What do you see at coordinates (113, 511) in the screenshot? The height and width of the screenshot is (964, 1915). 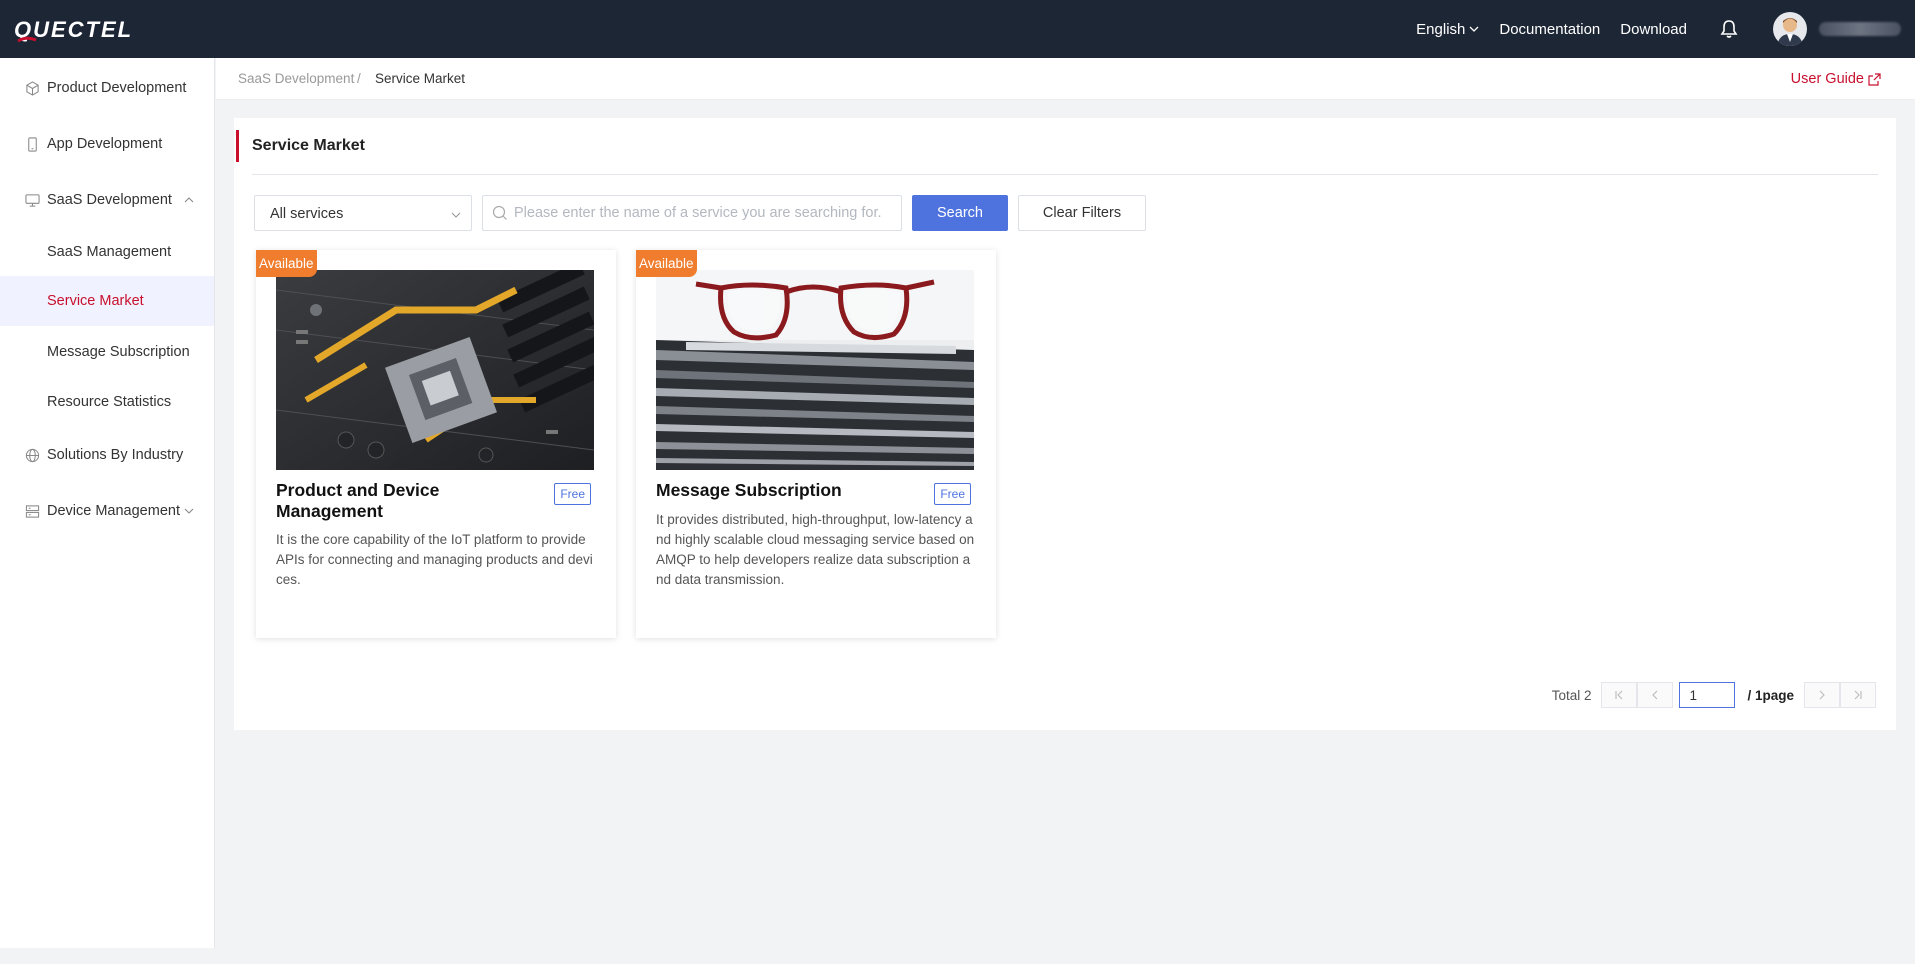 I see `sidebar-item-label: Device Management` at bounding box center [113, 511].